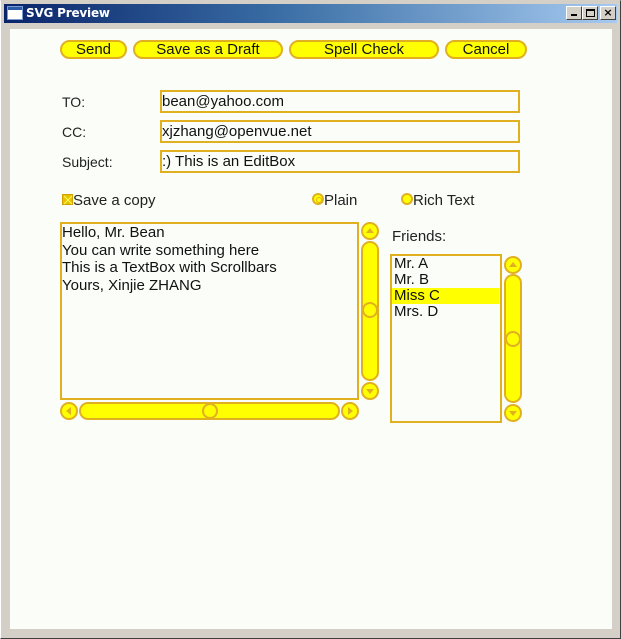 The image size is (621, 639). I want to click on arrow-left-icon, so click(68, 411).